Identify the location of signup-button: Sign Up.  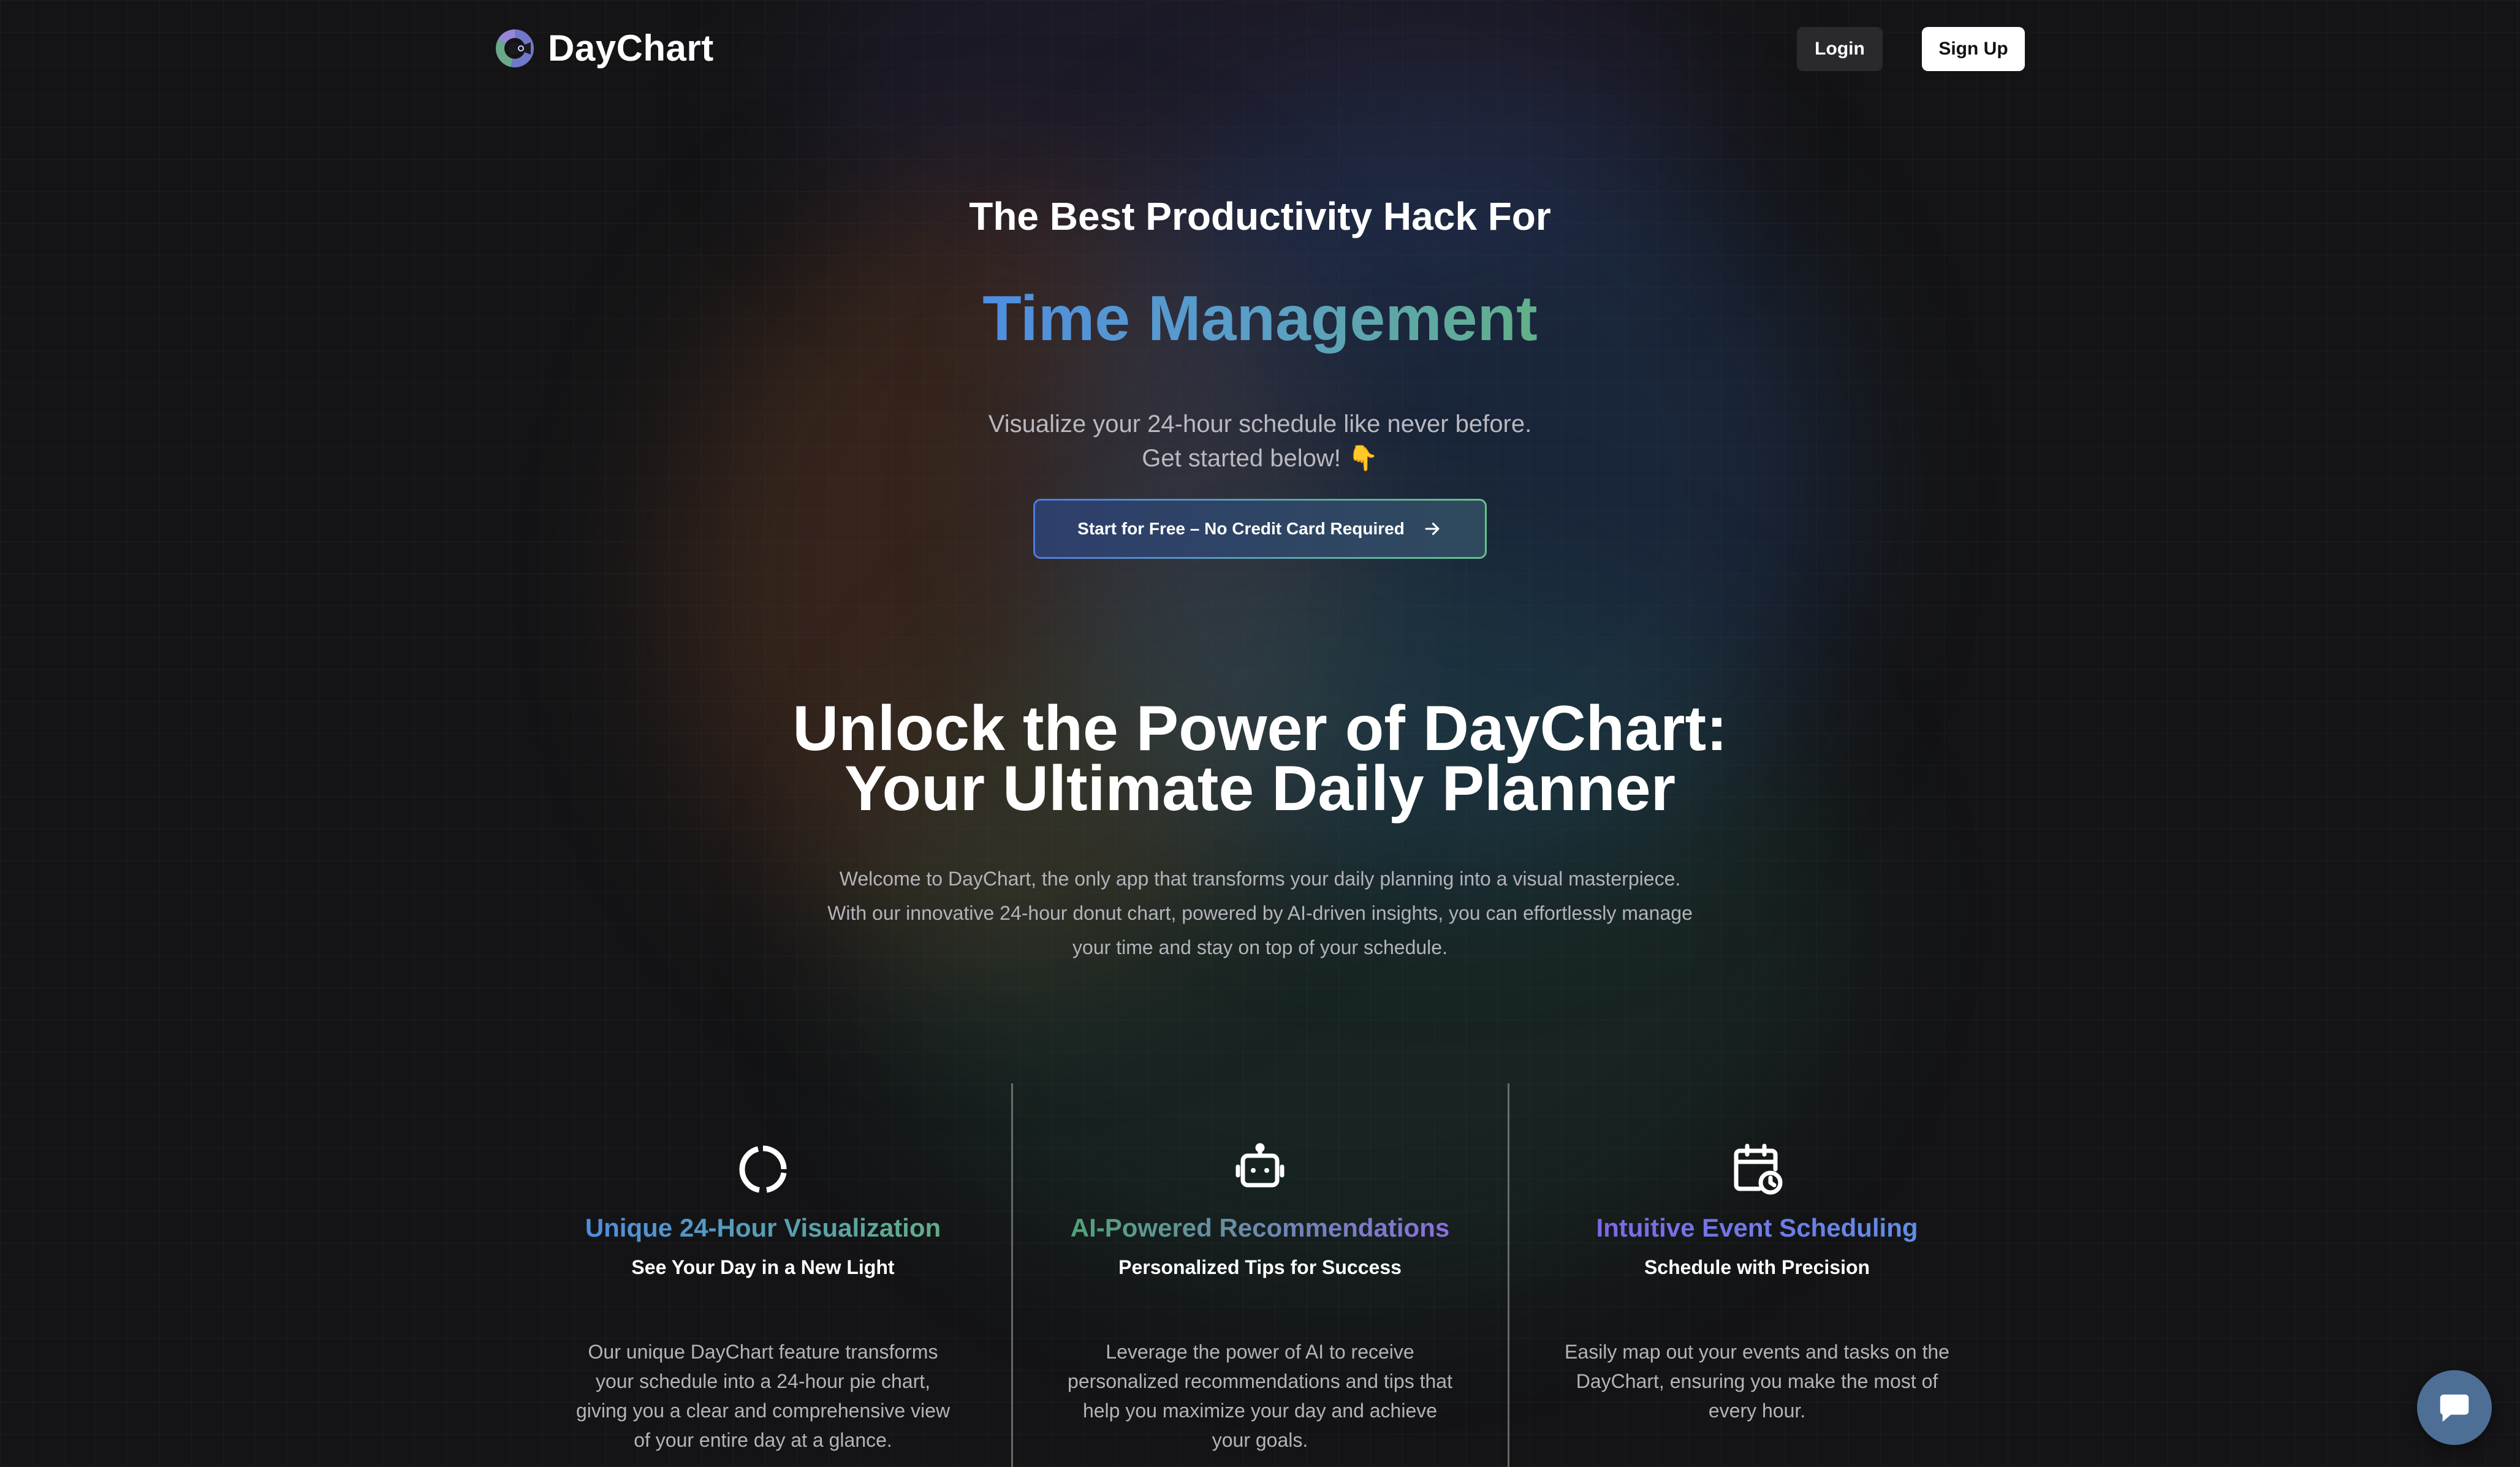
(1974, 49).